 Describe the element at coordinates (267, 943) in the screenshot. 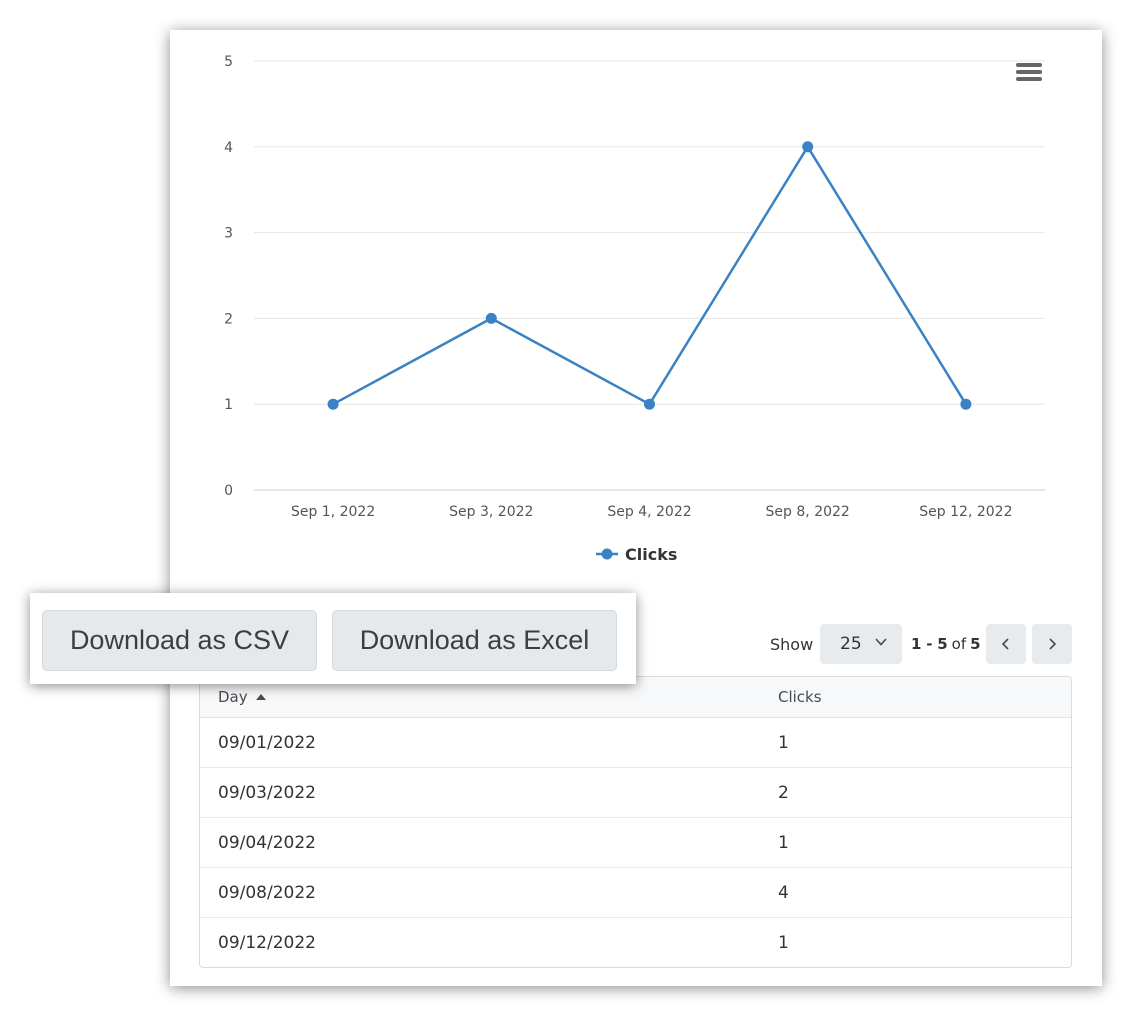

I see `cell-day: 09/12/2022` at that location.